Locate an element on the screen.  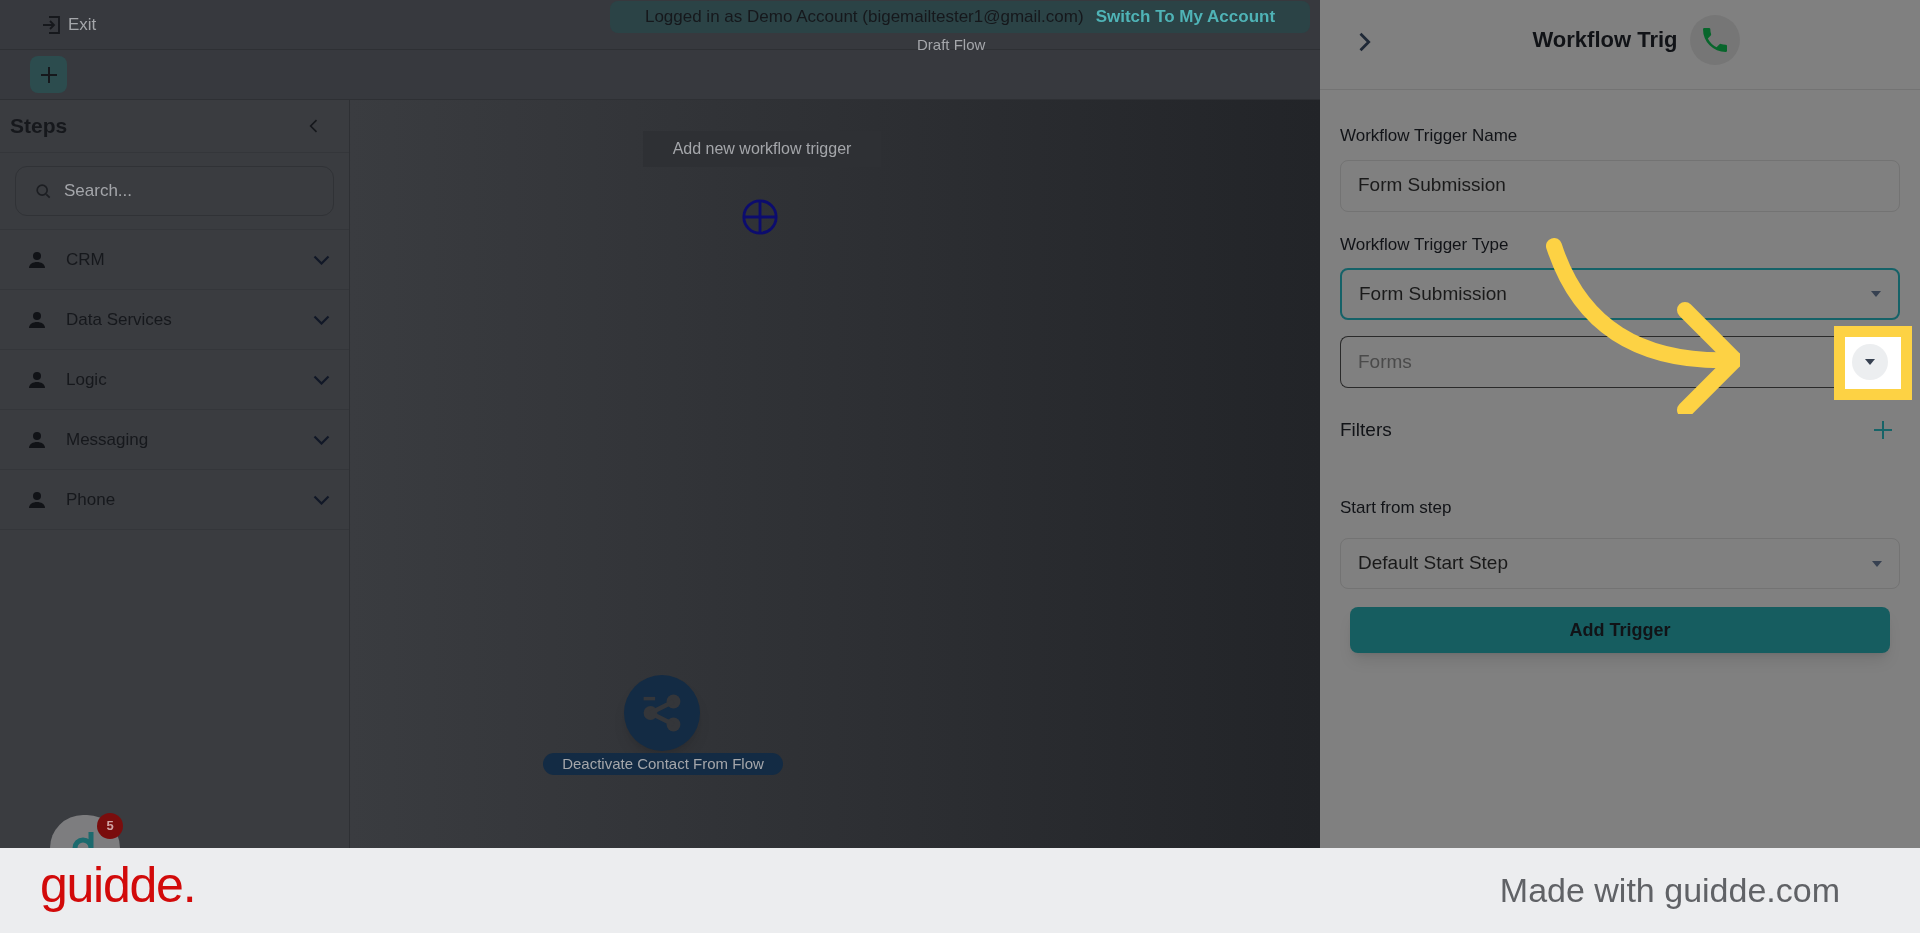
add-trigger-button: Add Trigger is located at coordinates (1620, 630).